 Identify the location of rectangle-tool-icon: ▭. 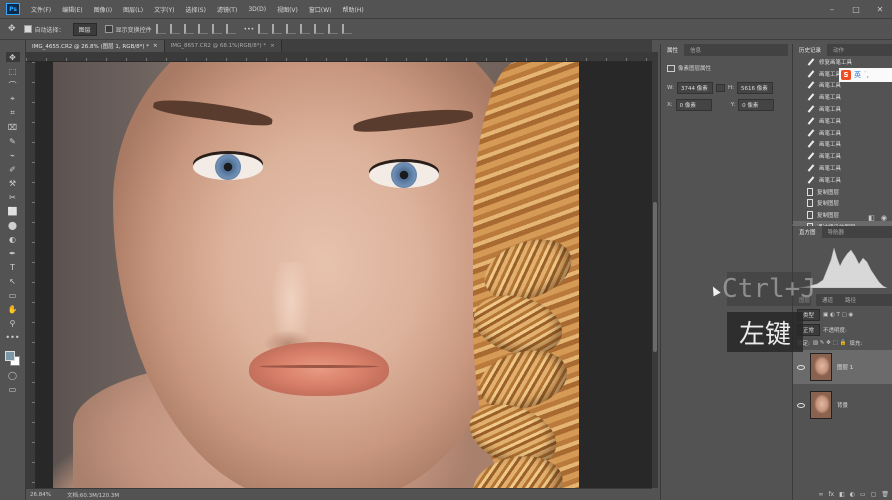
(13, 295).